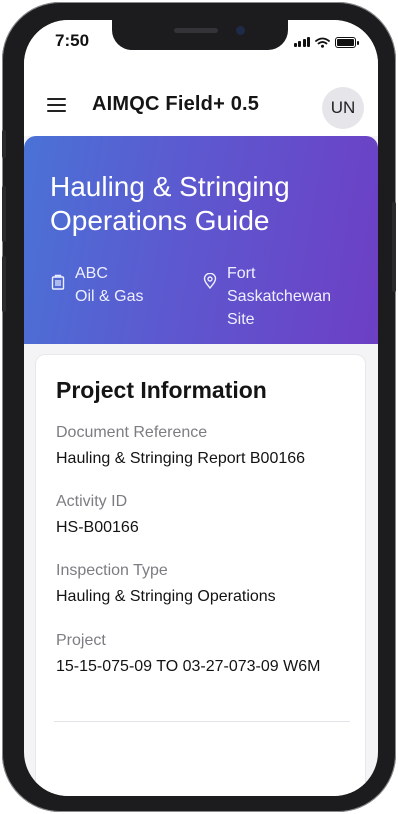 The width and height of the screenshot is (398, 814). What do you see at coordinates (206, 654) in the screenshot?
I see `field-project: Project 15-15-075-09 TO 03-27-073-09 W6M` at bounding box center [206, 654].